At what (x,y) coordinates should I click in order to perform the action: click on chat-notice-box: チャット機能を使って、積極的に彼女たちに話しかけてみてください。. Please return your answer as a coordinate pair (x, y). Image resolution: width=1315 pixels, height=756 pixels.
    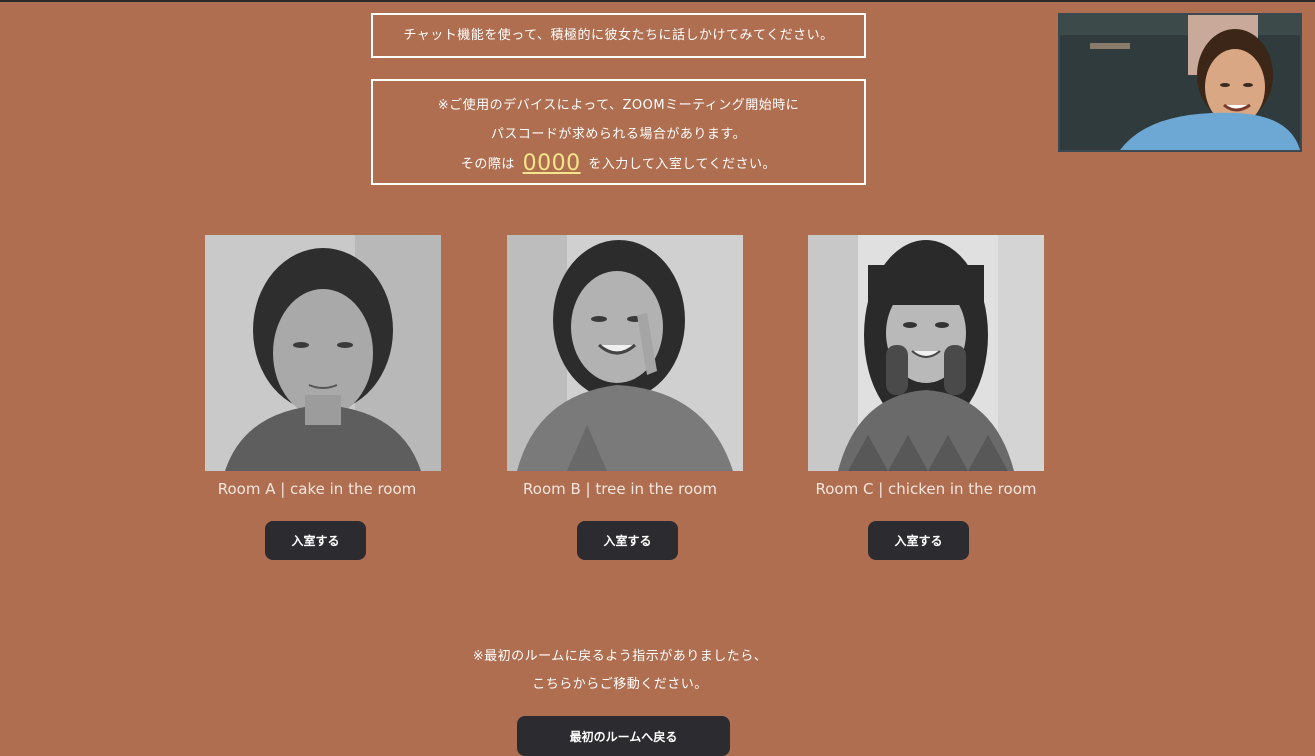
    Looking at the image, I should click on (618, 35).